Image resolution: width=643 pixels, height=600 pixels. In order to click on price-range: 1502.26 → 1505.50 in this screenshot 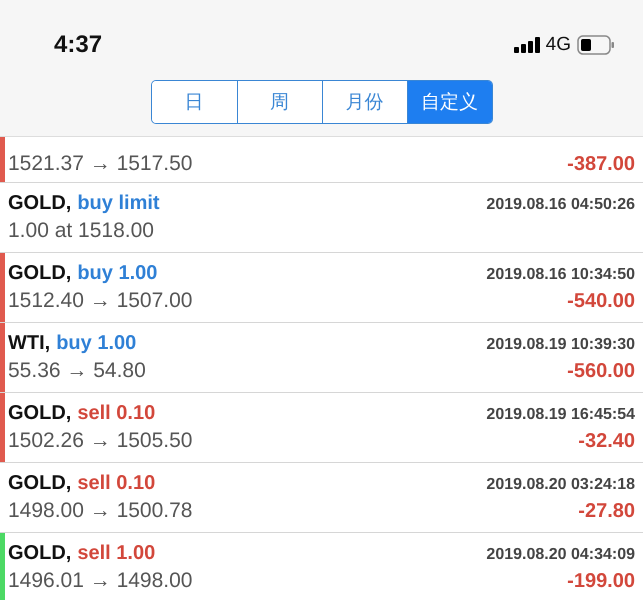, I will do `click(100, 441)`.